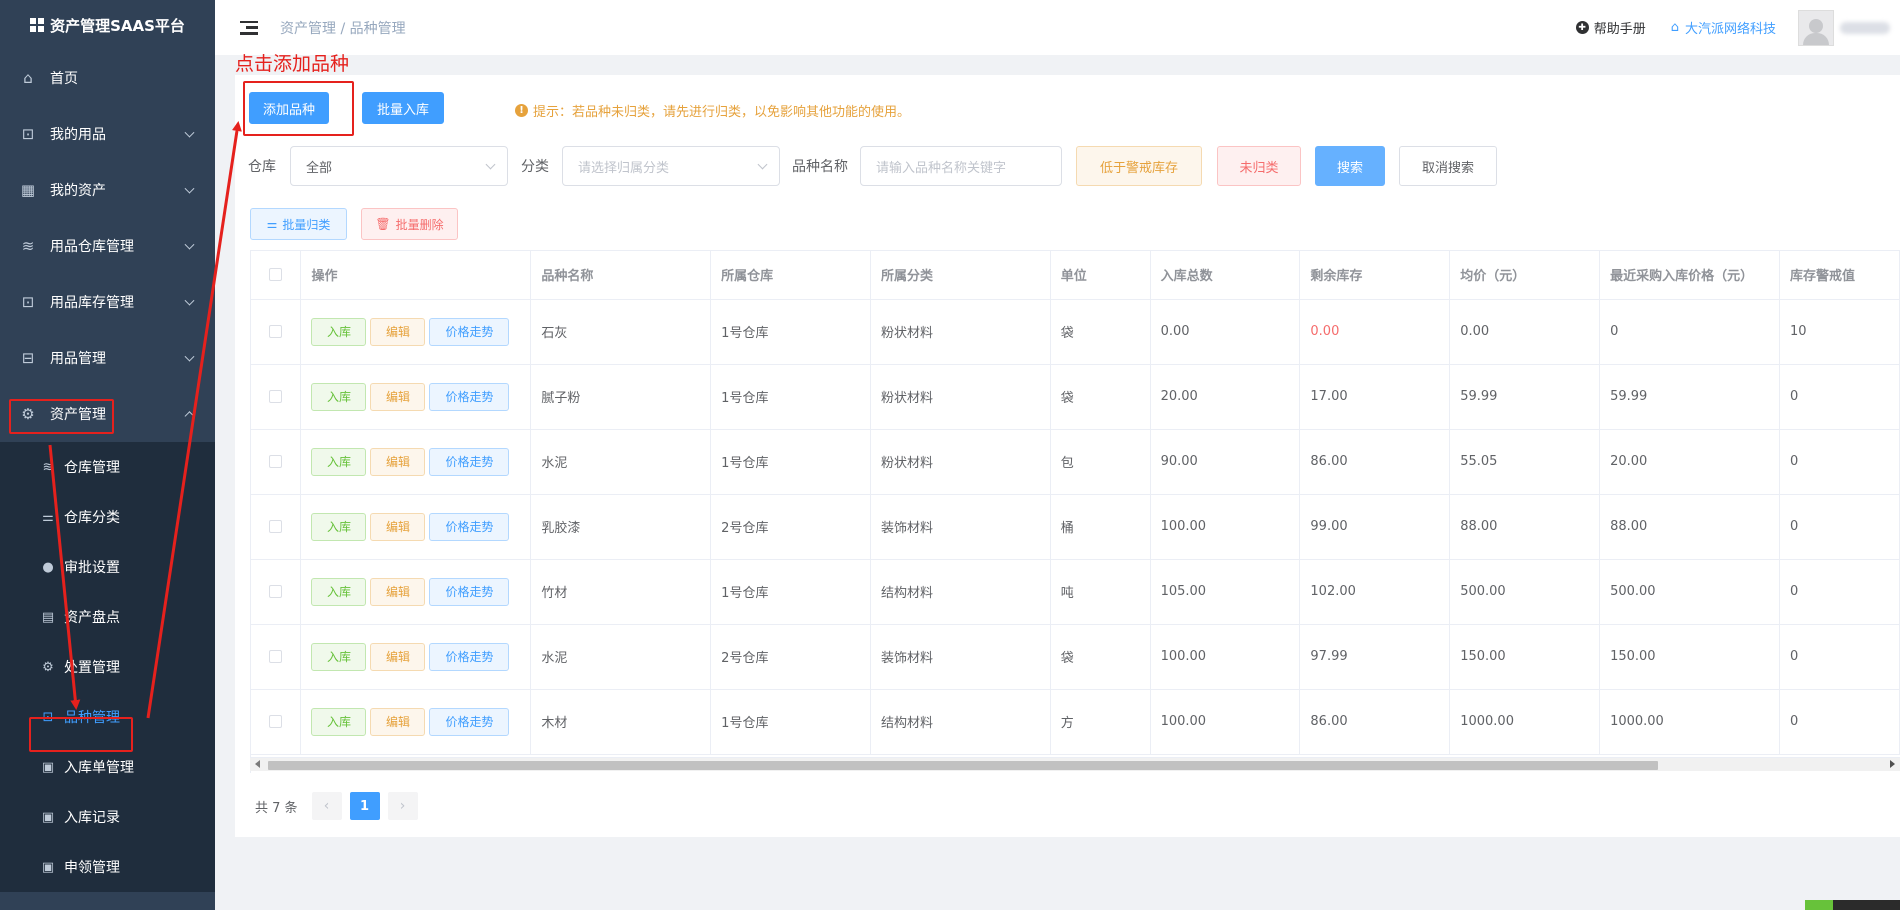  Describe the element at coordinates (107, 246) in the screenshot. I see `sidebar-item: ≋ 用品仓库管理` at that location.